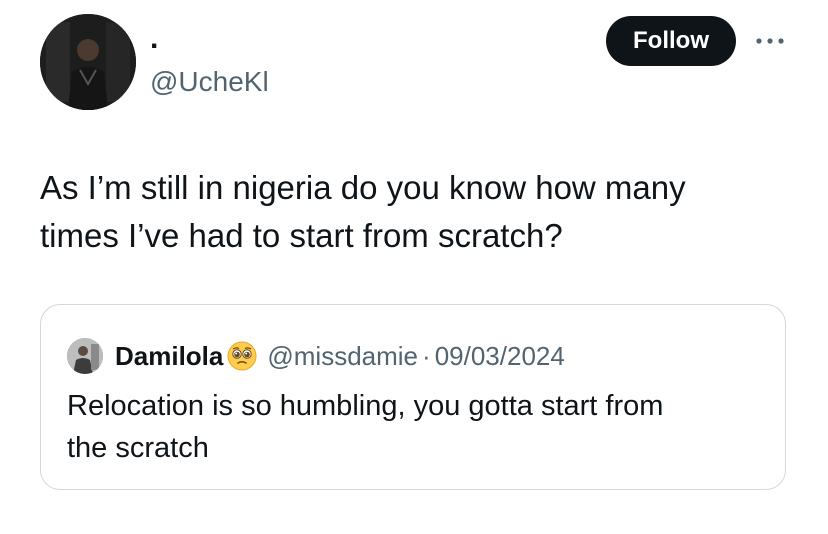  Describe the element at coordinates (770, 41) in the screenshot. I see `more-horizontal-icon` at that location.